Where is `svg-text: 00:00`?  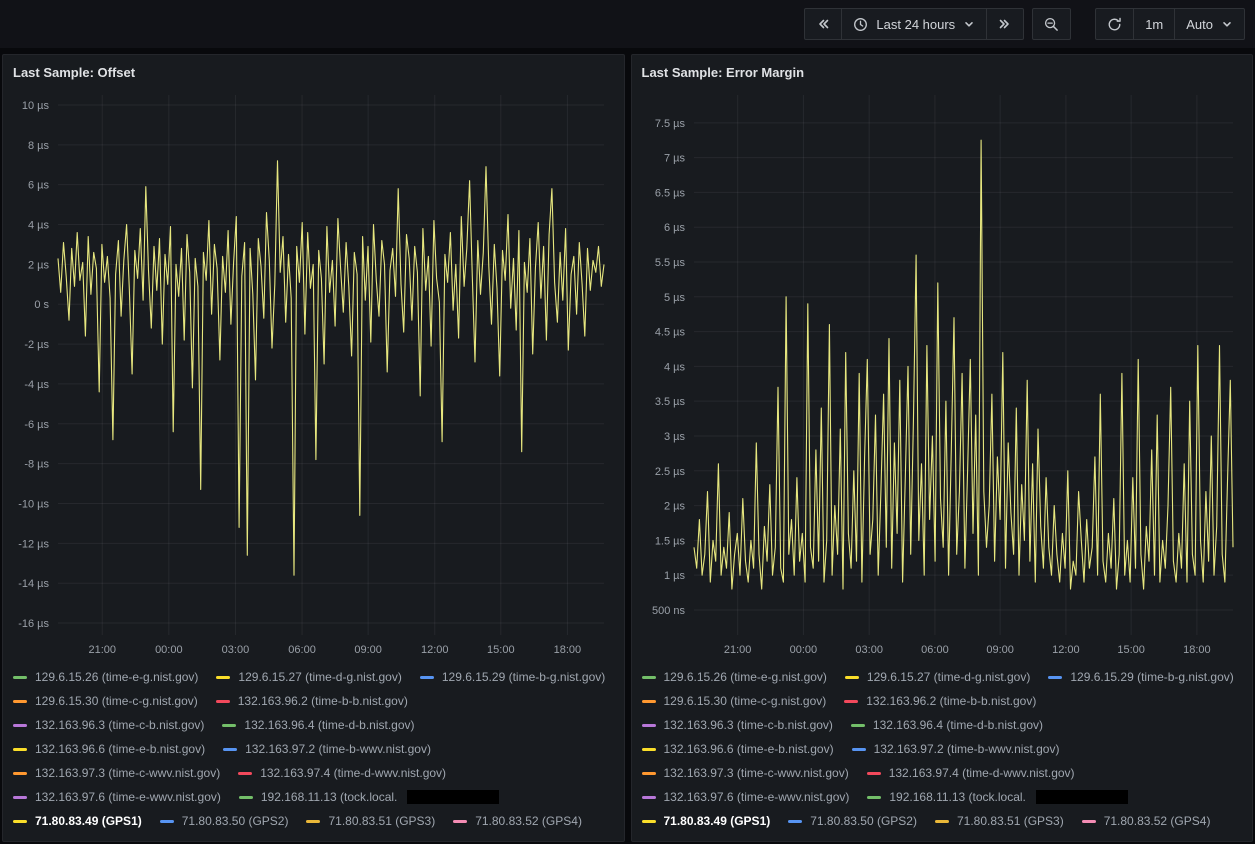
svg-text: 00:00 is located at coordinates (169, 650).